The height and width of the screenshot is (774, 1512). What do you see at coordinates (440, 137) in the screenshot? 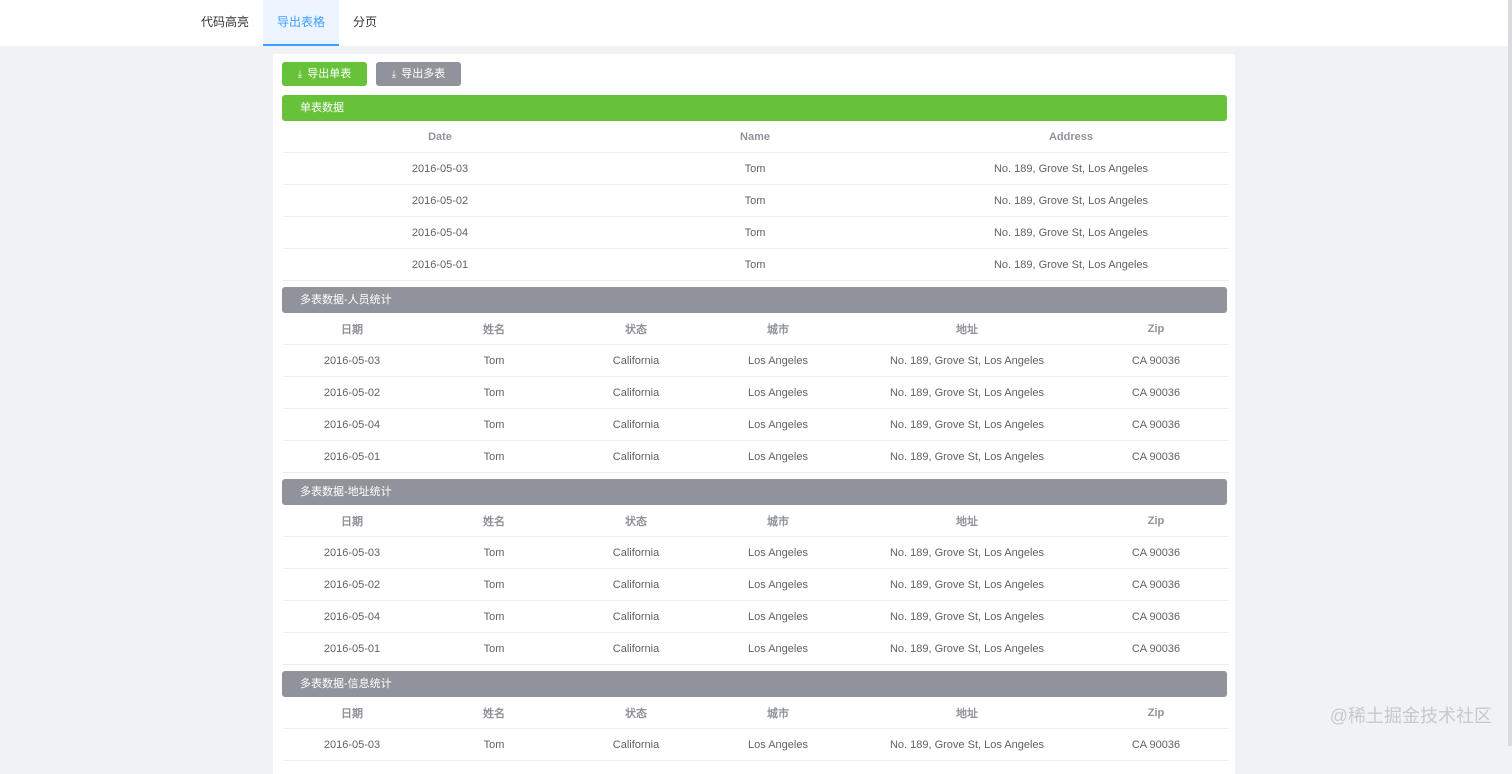
I see `column-header: Date` at bounding box center [440, 137].